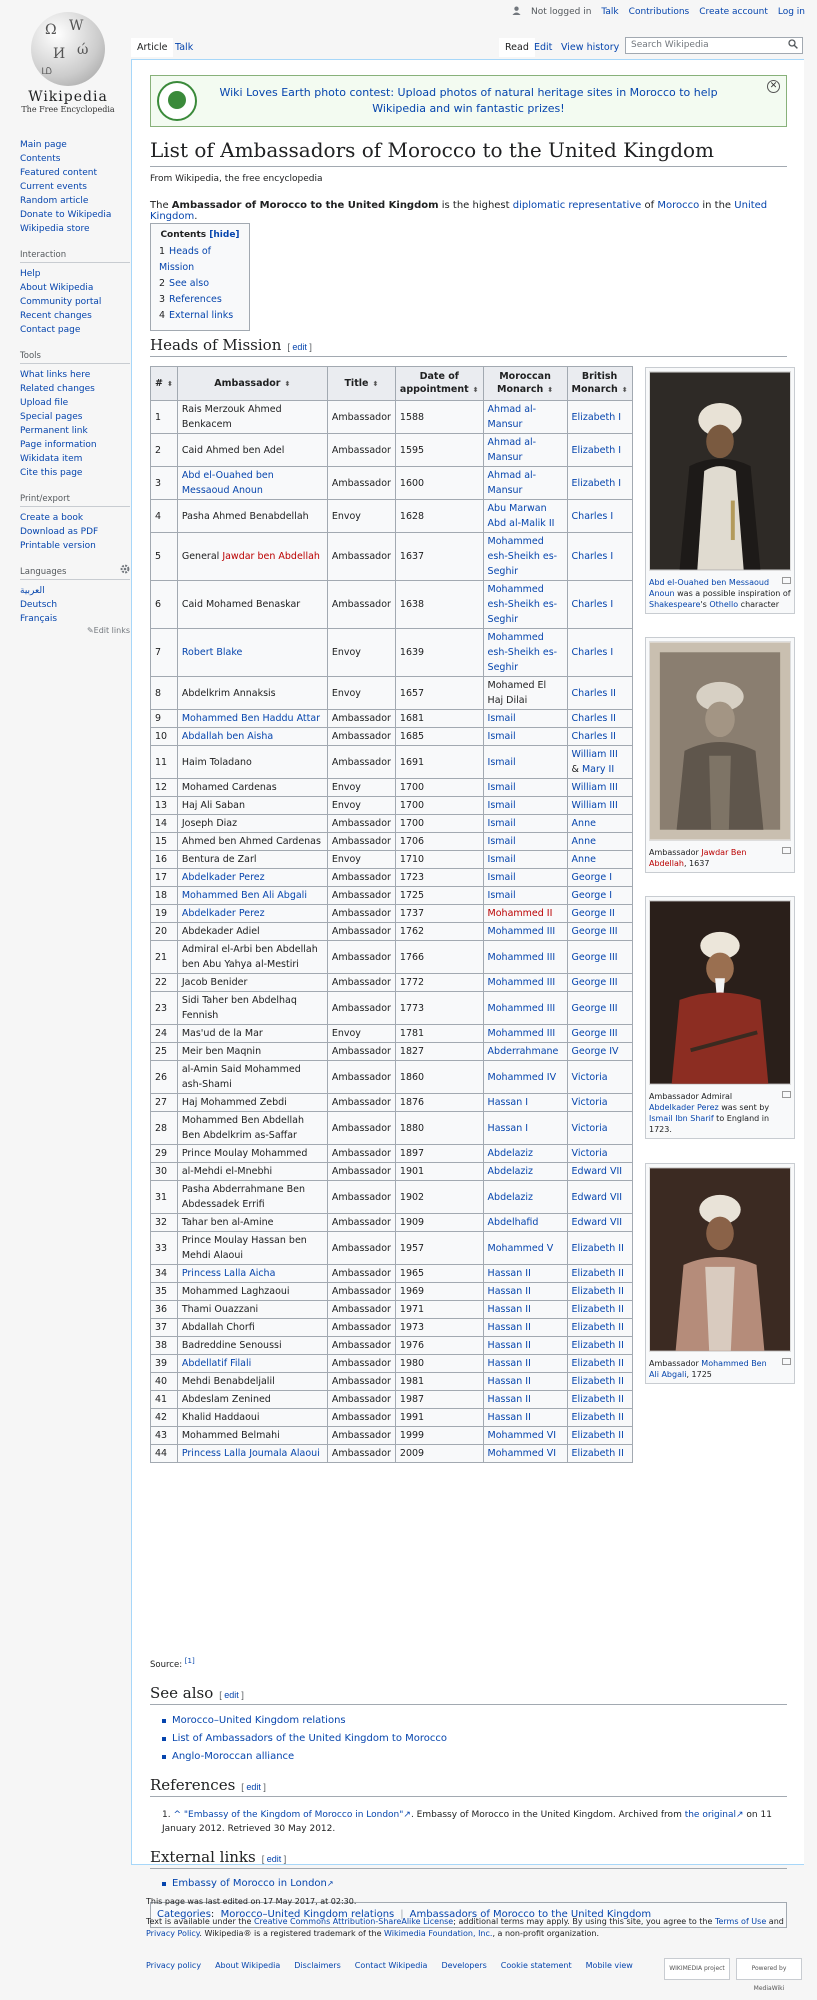 Image resolution: width=817 pixels, height=2000 pixels. Describe the element at coordinates (173, 1966) in the screenshot. I see `footer-privacy-policy: Privacy policy` at that location.